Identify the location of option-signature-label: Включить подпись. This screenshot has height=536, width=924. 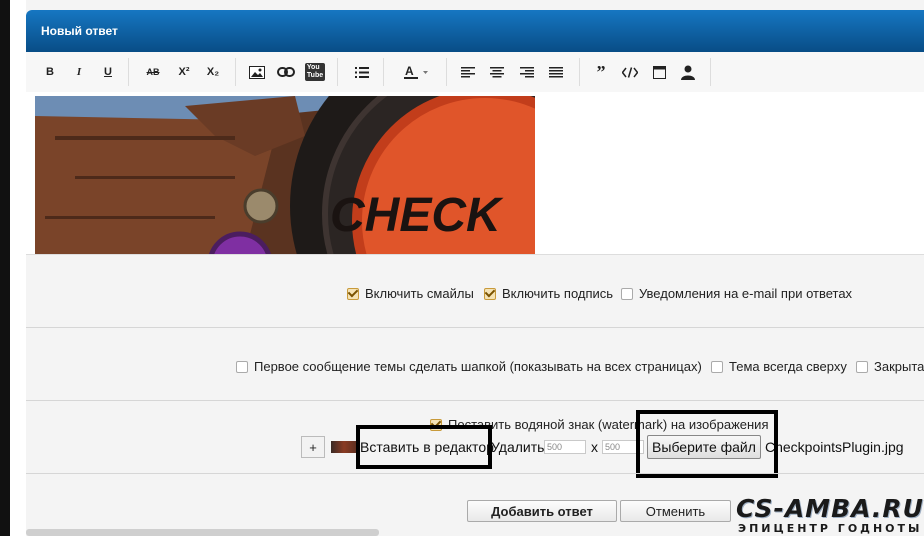
(558, 293).